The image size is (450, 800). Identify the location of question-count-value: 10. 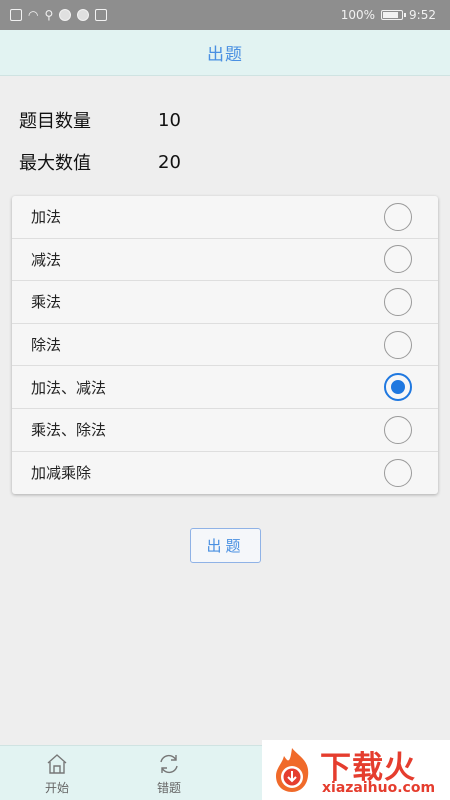
(169, 120).